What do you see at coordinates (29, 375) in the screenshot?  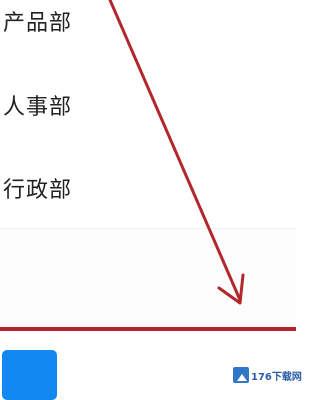 I see `app-tile-button` at bounding box center [29, 375].